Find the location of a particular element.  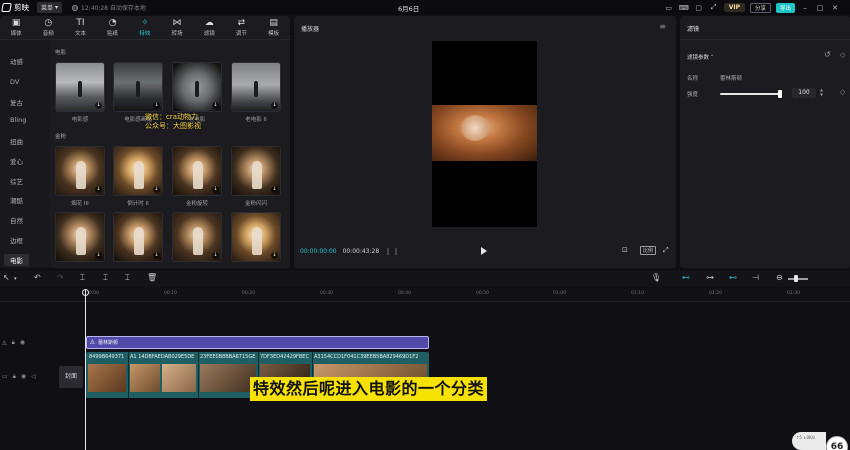

zoom-out-icon: ⊖ is located at coordinates (779, 277).